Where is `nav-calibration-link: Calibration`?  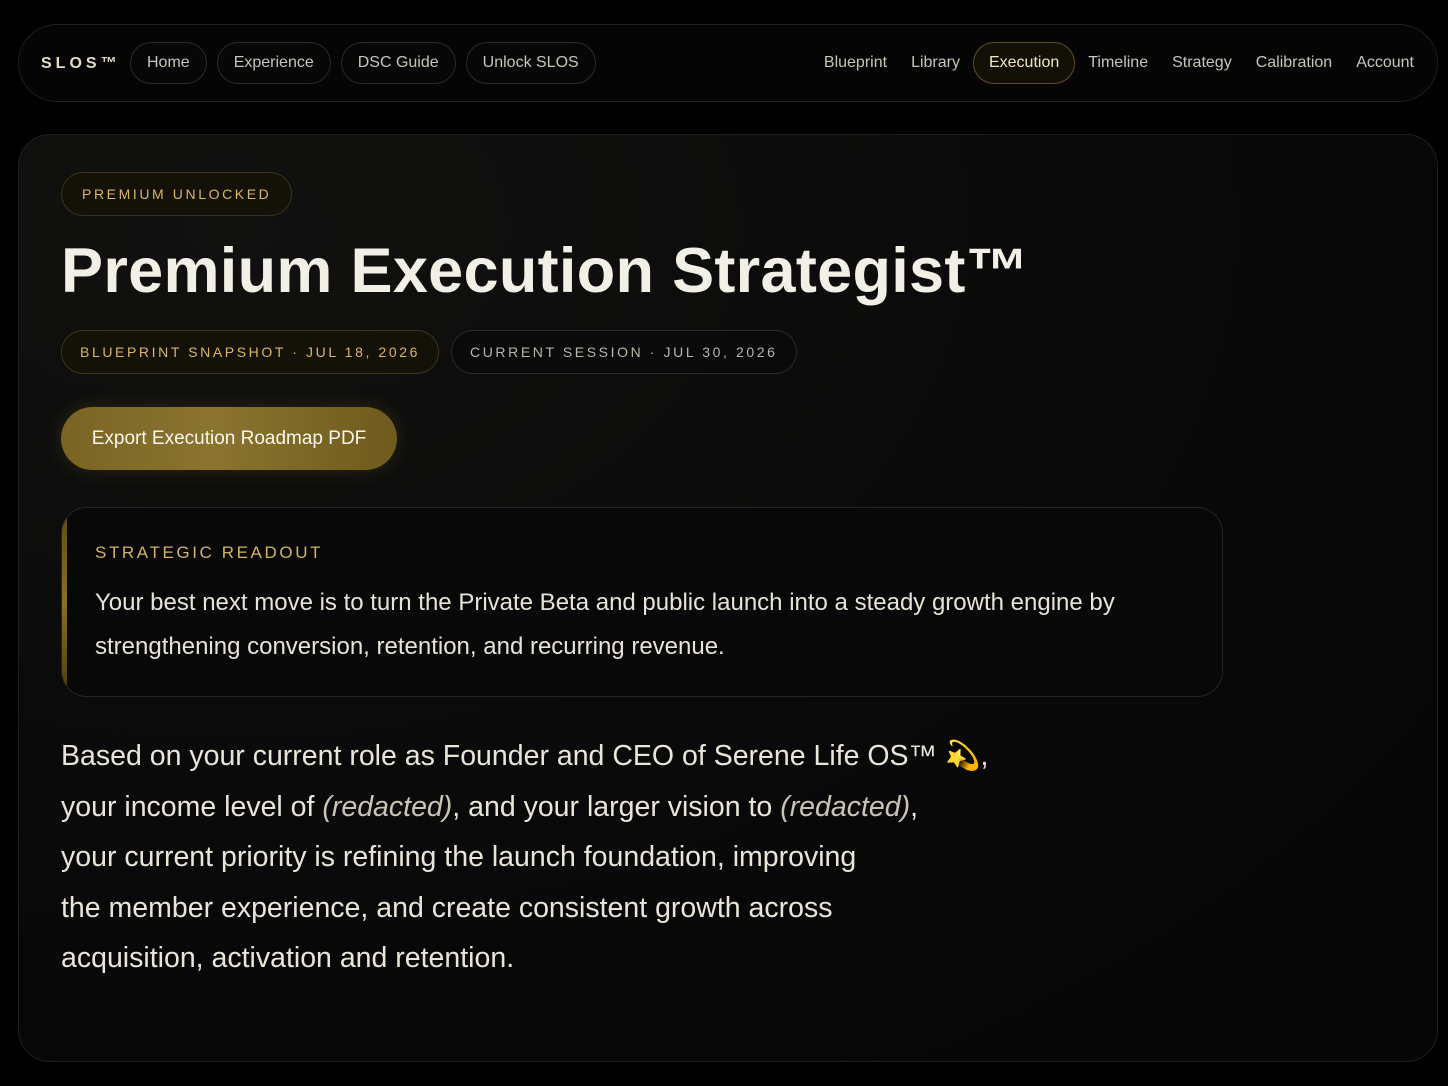
nav-calibration-link: Calibration is located at coordinates (1294, 63).